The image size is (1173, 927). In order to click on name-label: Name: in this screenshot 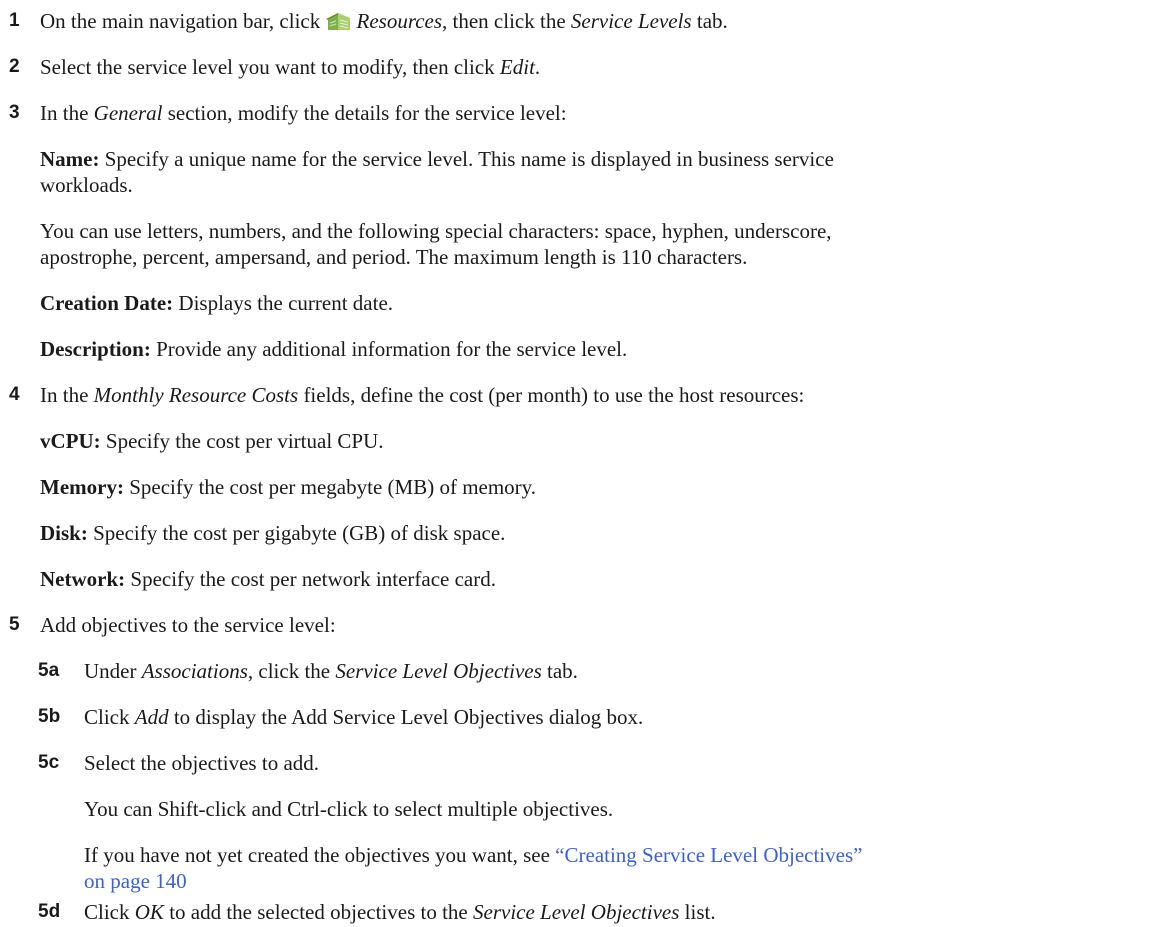, I will do `click(70, 159)`.